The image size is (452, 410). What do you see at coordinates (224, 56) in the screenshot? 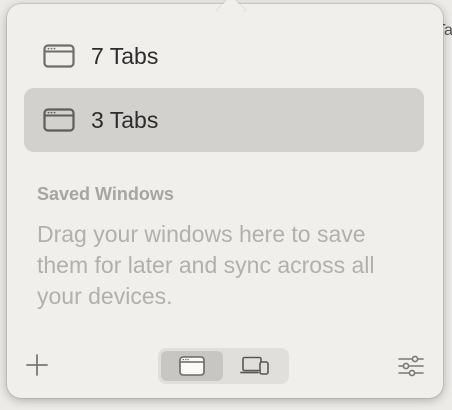
I see `tab-group-row-1: 7 Tabs` at bounding box center [224, 56].